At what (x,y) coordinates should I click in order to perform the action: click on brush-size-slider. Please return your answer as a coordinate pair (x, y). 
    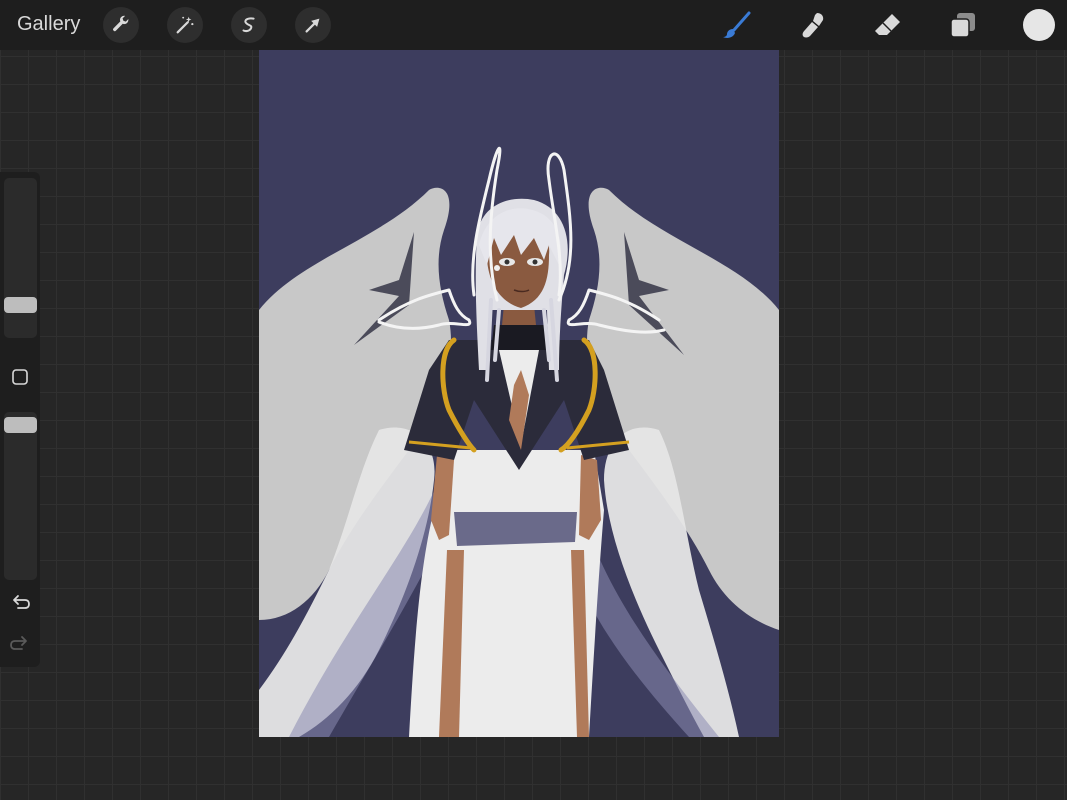
    Looking at the image, I should click on (20, 258).